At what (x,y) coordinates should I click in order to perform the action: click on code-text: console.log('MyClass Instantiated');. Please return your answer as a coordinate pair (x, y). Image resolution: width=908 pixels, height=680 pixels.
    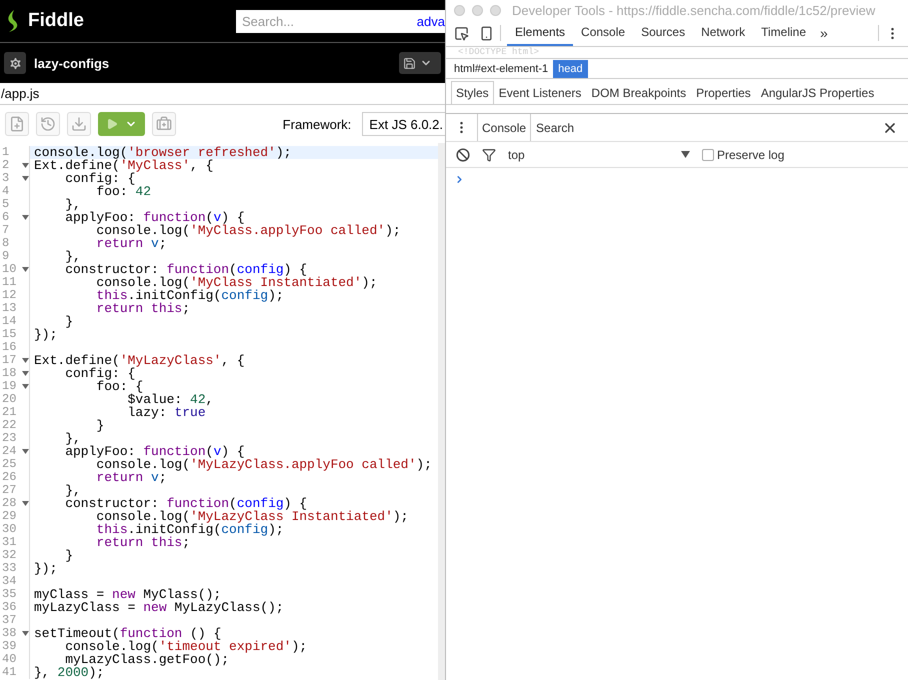
    Looking at the image, I should click on (236, 282).